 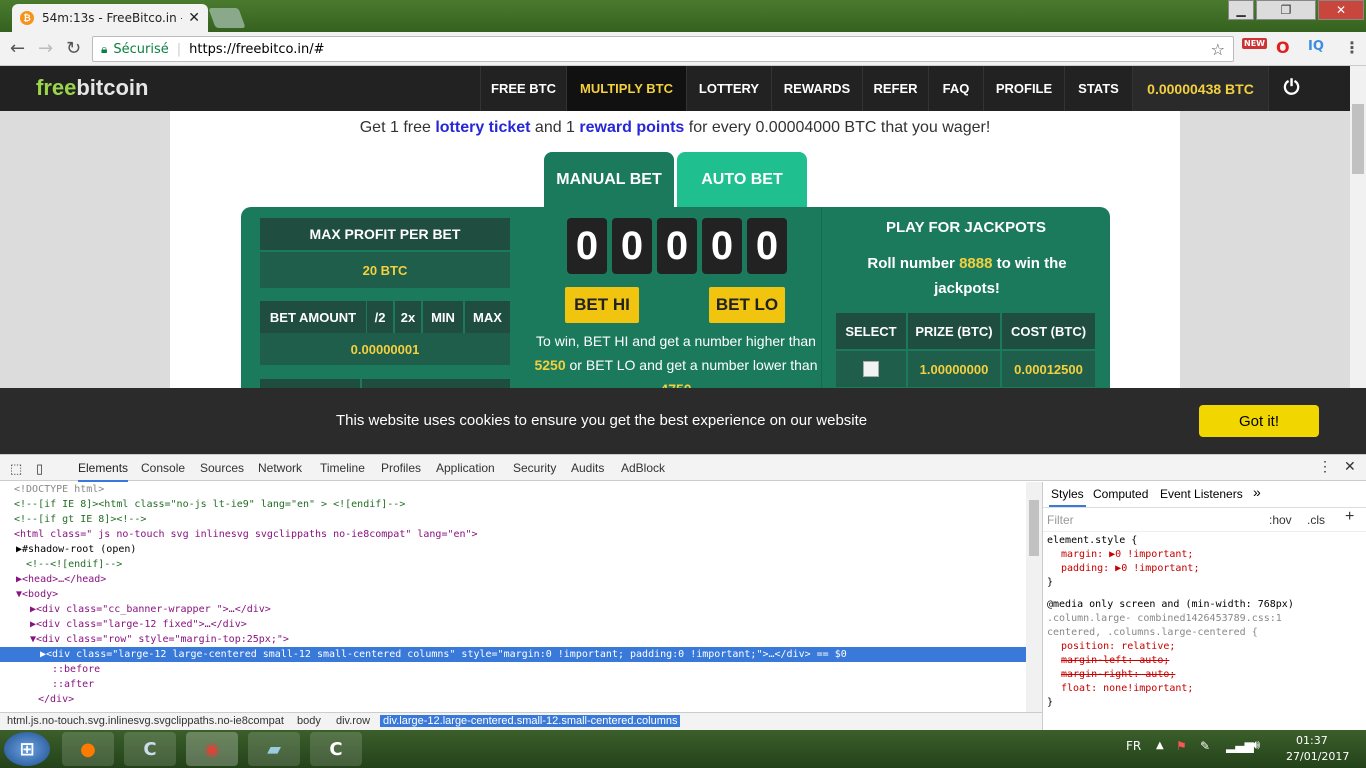 I want to click on tray-app-icon: ✎, so click(x=1205, y=746).